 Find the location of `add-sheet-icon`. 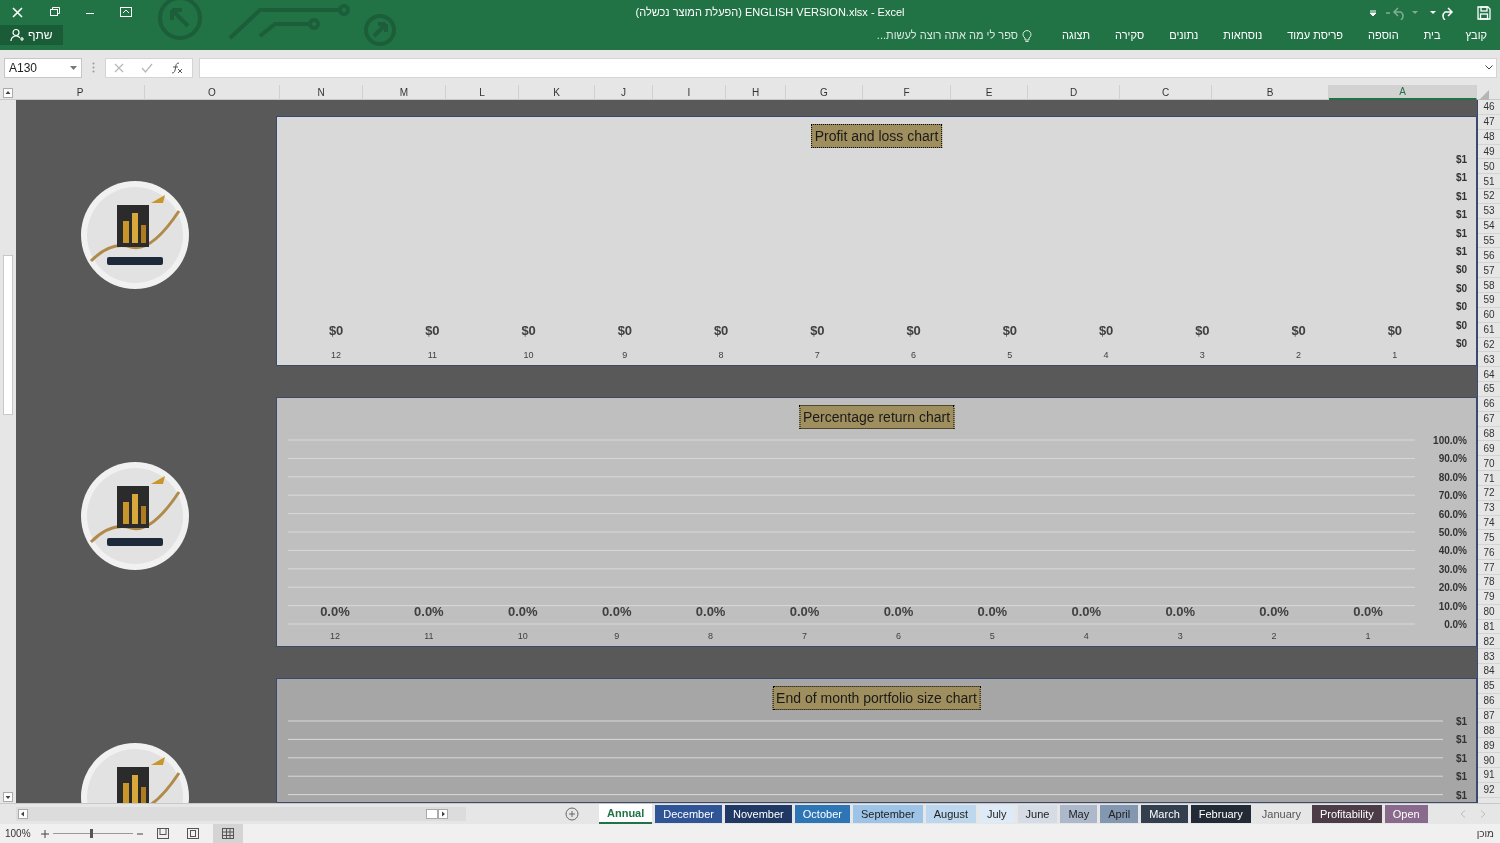

add-sheet-icon is located at coordinates (572, 814).